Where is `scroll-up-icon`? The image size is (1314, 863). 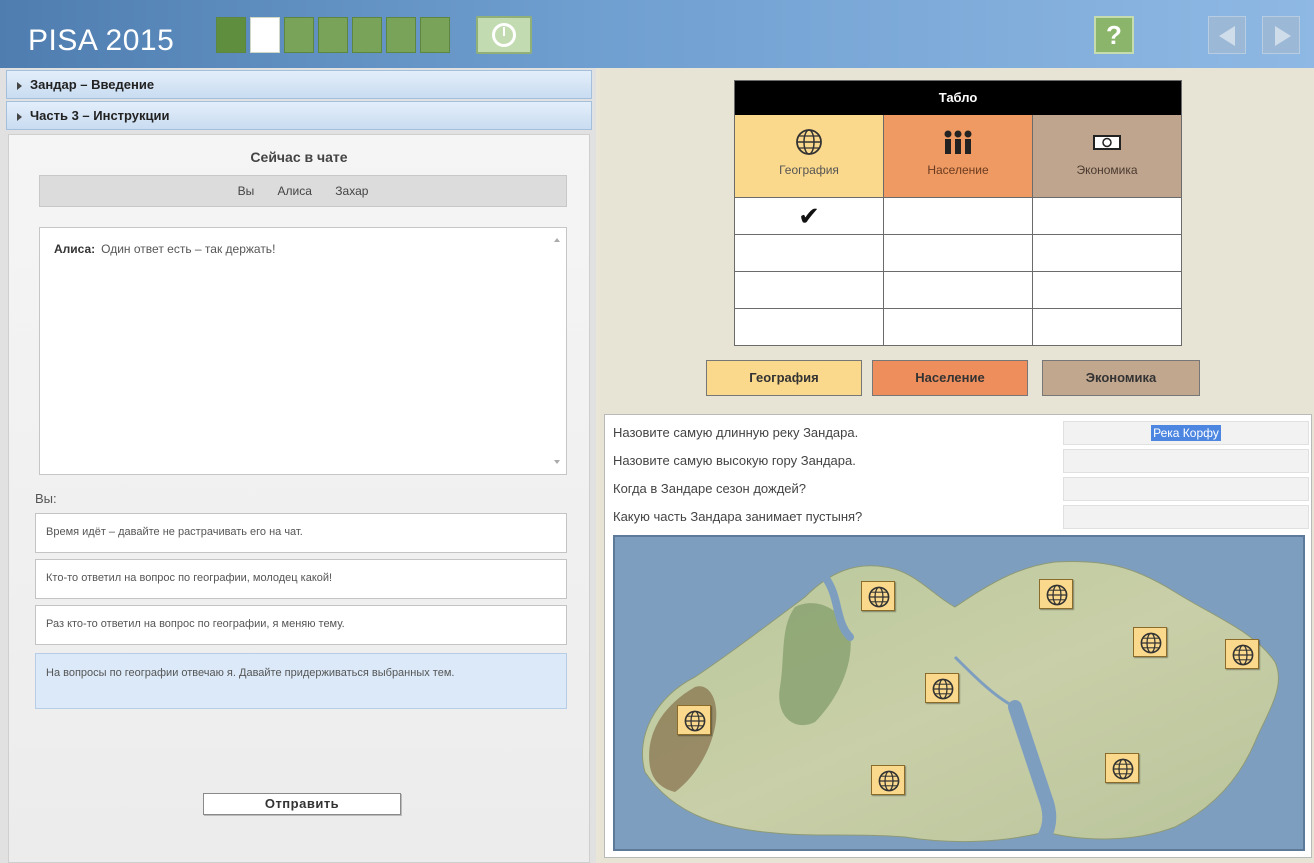
scroll-up-icon is located at coordinates (557, 240).